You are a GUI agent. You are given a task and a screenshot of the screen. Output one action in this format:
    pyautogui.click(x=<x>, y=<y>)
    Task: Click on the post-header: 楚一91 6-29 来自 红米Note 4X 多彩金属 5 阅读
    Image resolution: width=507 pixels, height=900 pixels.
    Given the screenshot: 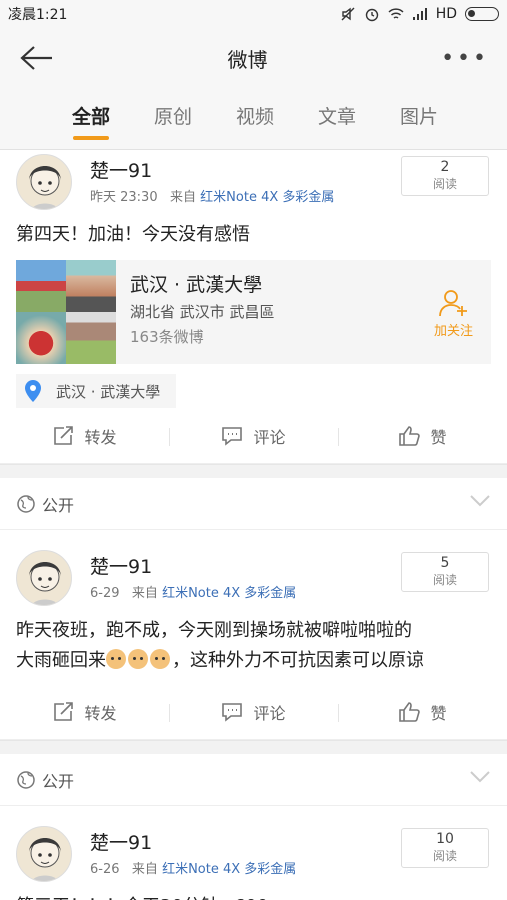 What is the action you would take?
    pyautogui.click(x=253, y=581)
    